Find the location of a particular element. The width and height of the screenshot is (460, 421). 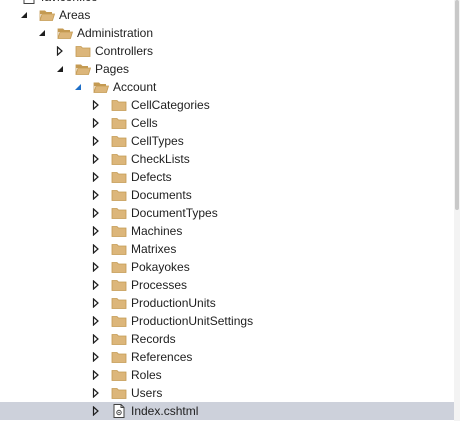

tree-item: References is located at coordinates (227, 357).